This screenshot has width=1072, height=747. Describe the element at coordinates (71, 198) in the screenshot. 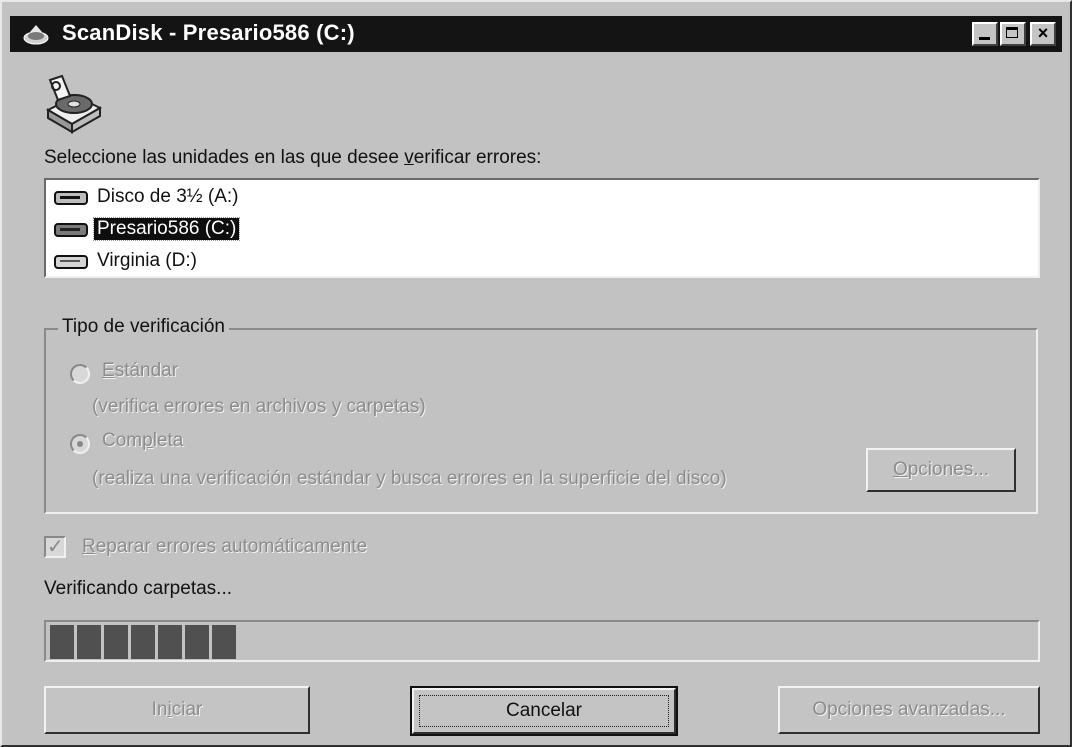

I see `floppy-drive-icon` at that location.